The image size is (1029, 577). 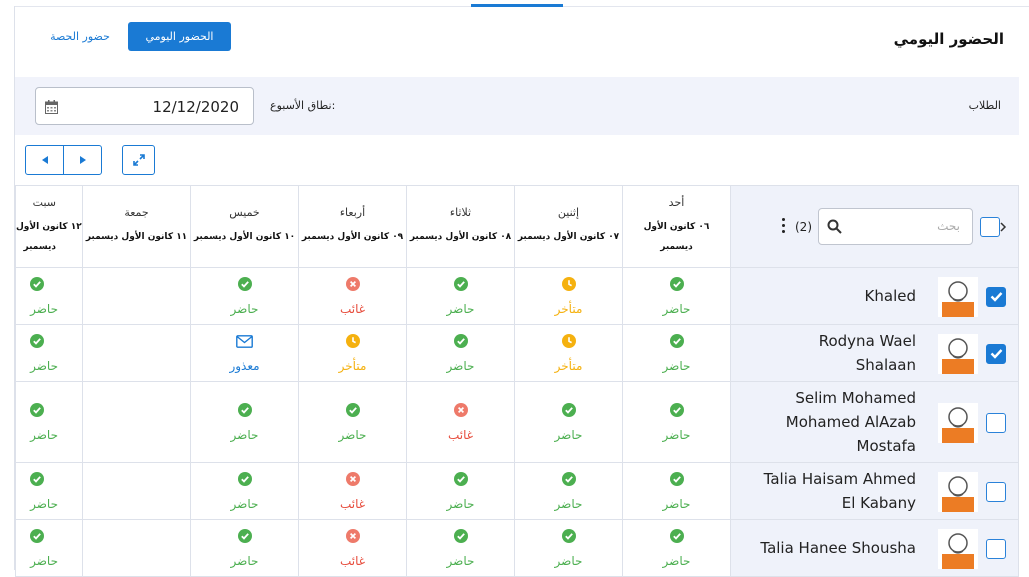 I want to click on day-header: جمعة ١١ كانون الأول ديسمبر, so click(x=136, y=226).